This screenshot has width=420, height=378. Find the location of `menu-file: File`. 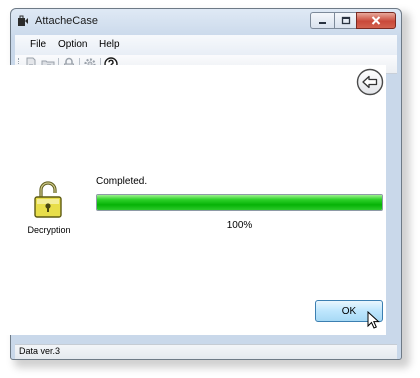

menu-file: File is located at coordinates (38, 44).